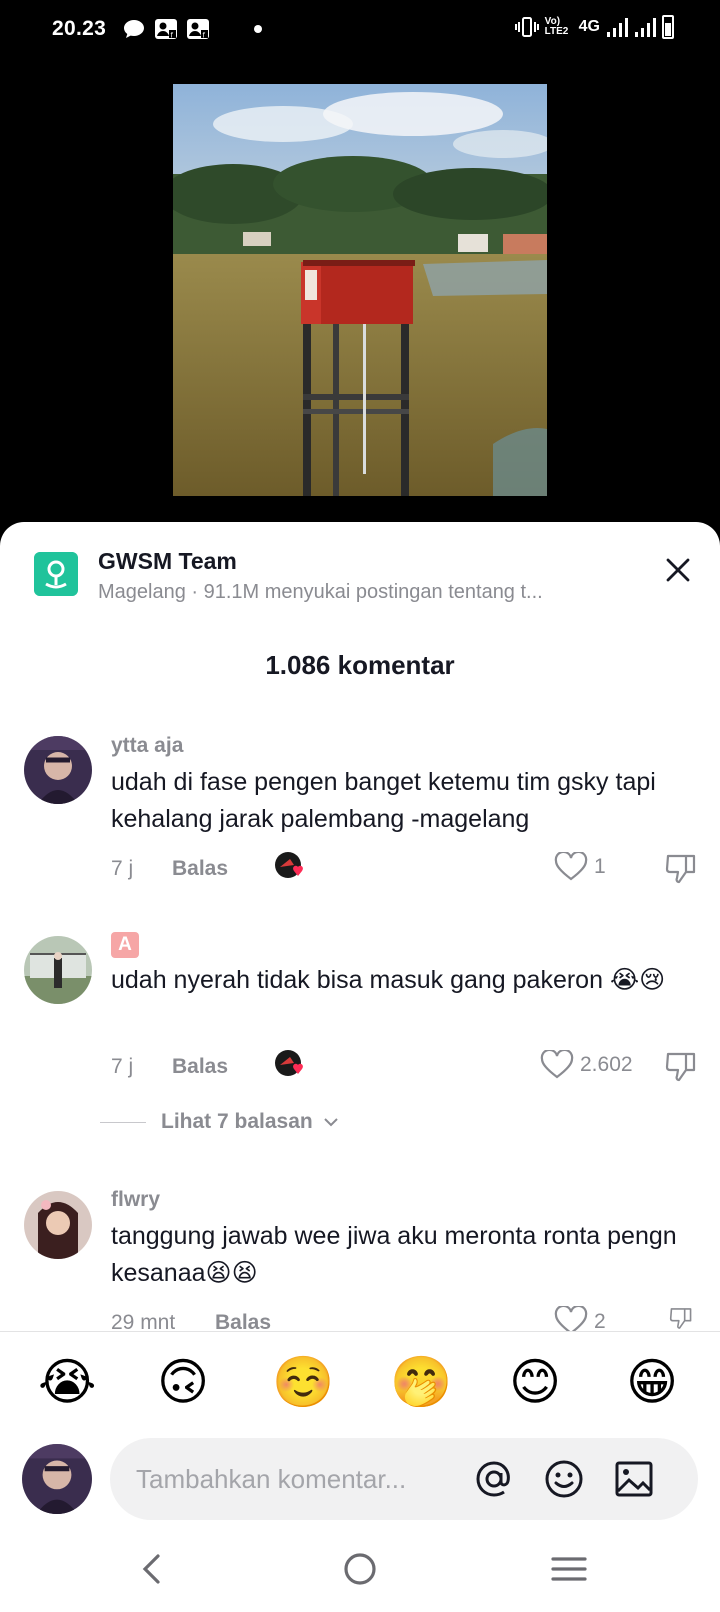 The height and width of the screenshot is (1612, 720). Describe the element at coordinates (134, 29) in the screenshot. I see `chat-bubble-icon` at that location.